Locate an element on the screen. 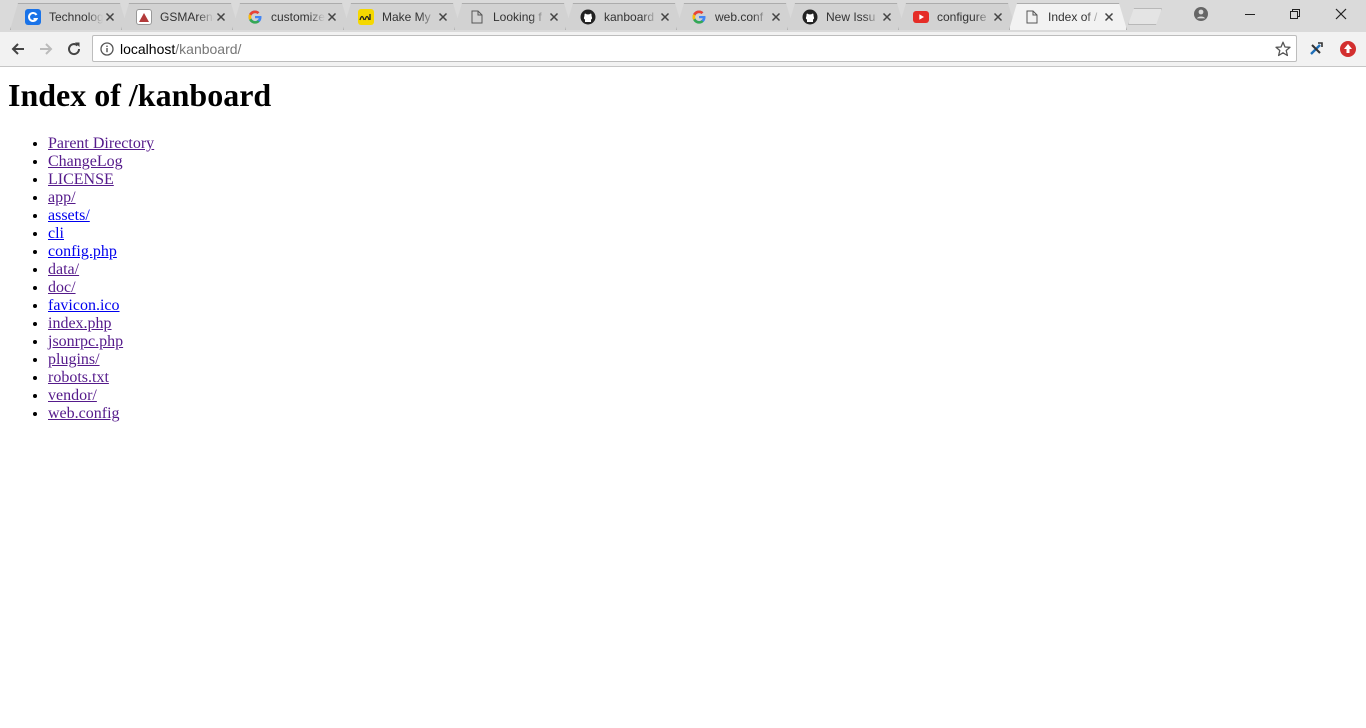  list-item: jsonrpc.php is located at coordinates (703, 342).